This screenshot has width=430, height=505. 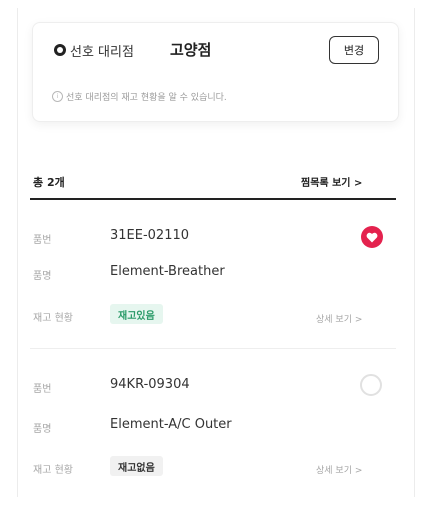 I want to click on part-no-value: 94KR-09304, so click(x=150, y=384).